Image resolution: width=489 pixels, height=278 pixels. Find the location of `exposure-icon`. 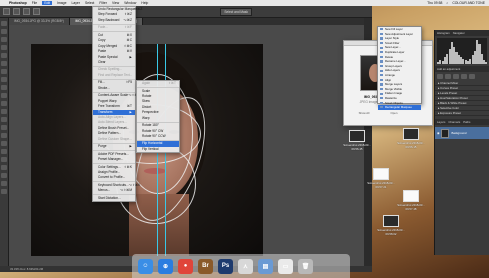

exposure-icon is located at coordinates (464, 76).